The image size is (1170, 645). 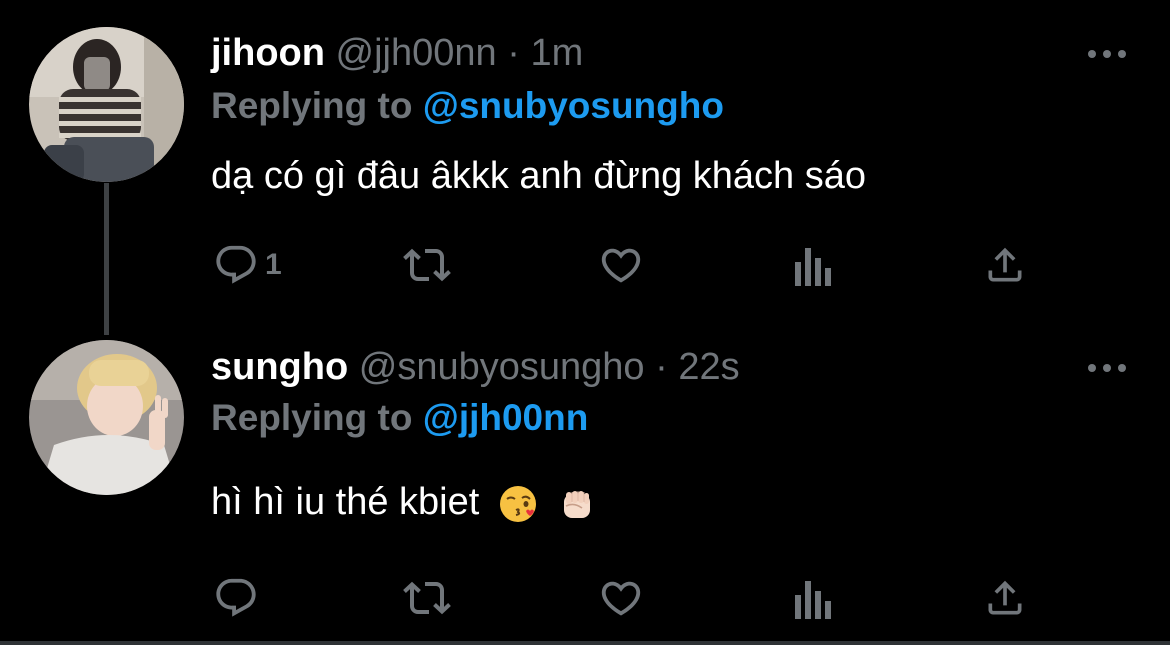 What do you see at coordinates (576, 504) in the screenshot?
I see `raised-fist-emoji` at bounding box center [576, 504].